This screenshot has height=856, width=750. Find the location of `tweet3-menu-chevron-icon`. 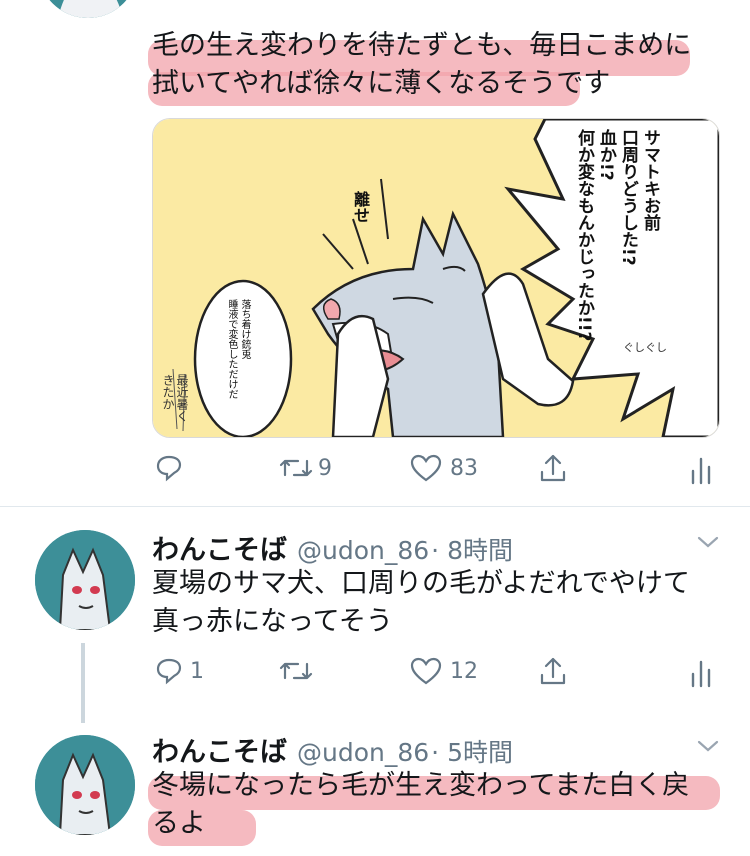

tweet3-menu-chevron-icon is located at coordinates (708, 748).